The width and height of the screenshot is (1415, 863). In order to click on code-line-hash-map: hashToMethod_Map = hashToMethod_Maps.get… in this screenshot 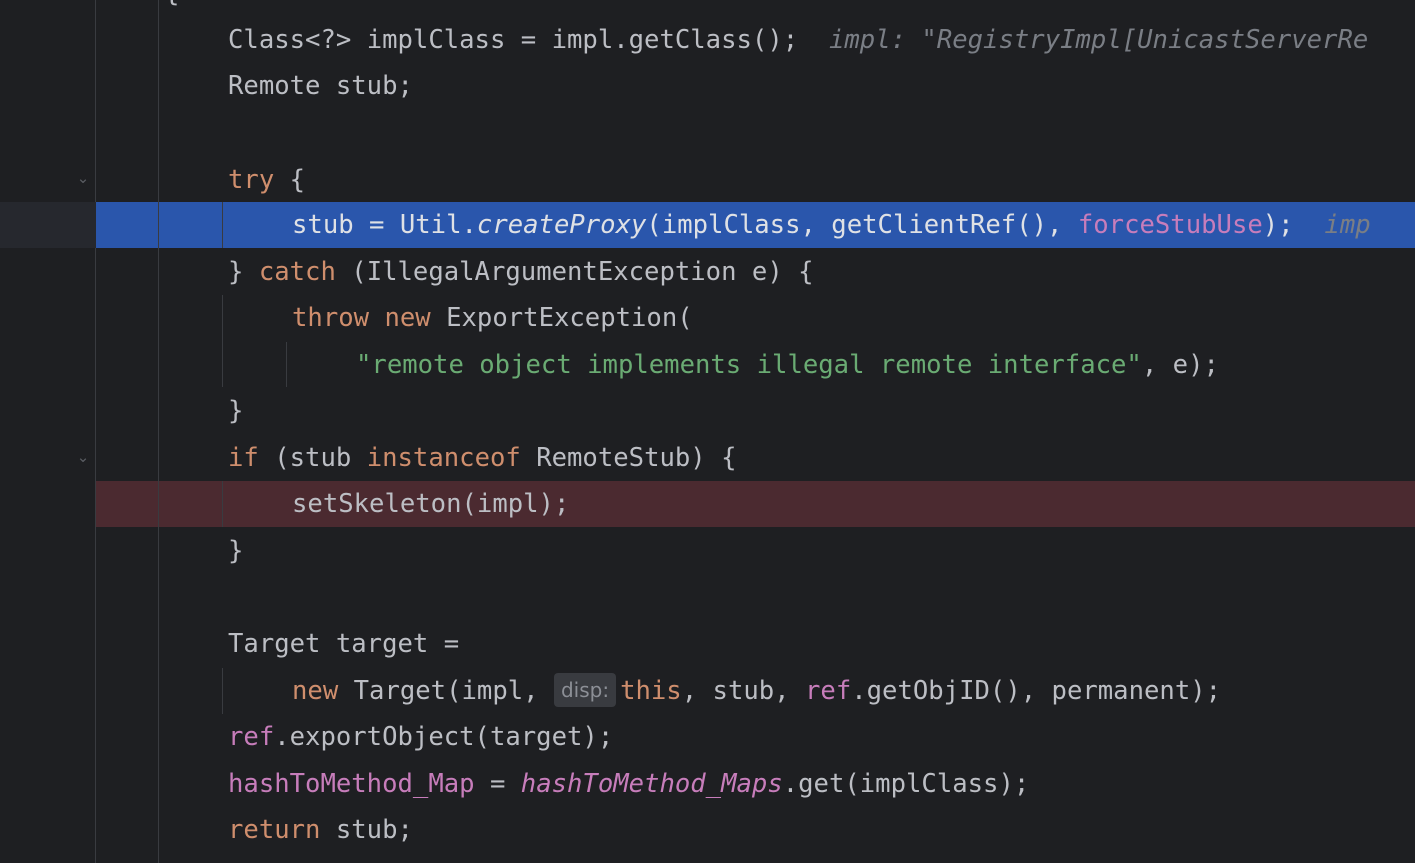, I will do `click(628, 784)`.